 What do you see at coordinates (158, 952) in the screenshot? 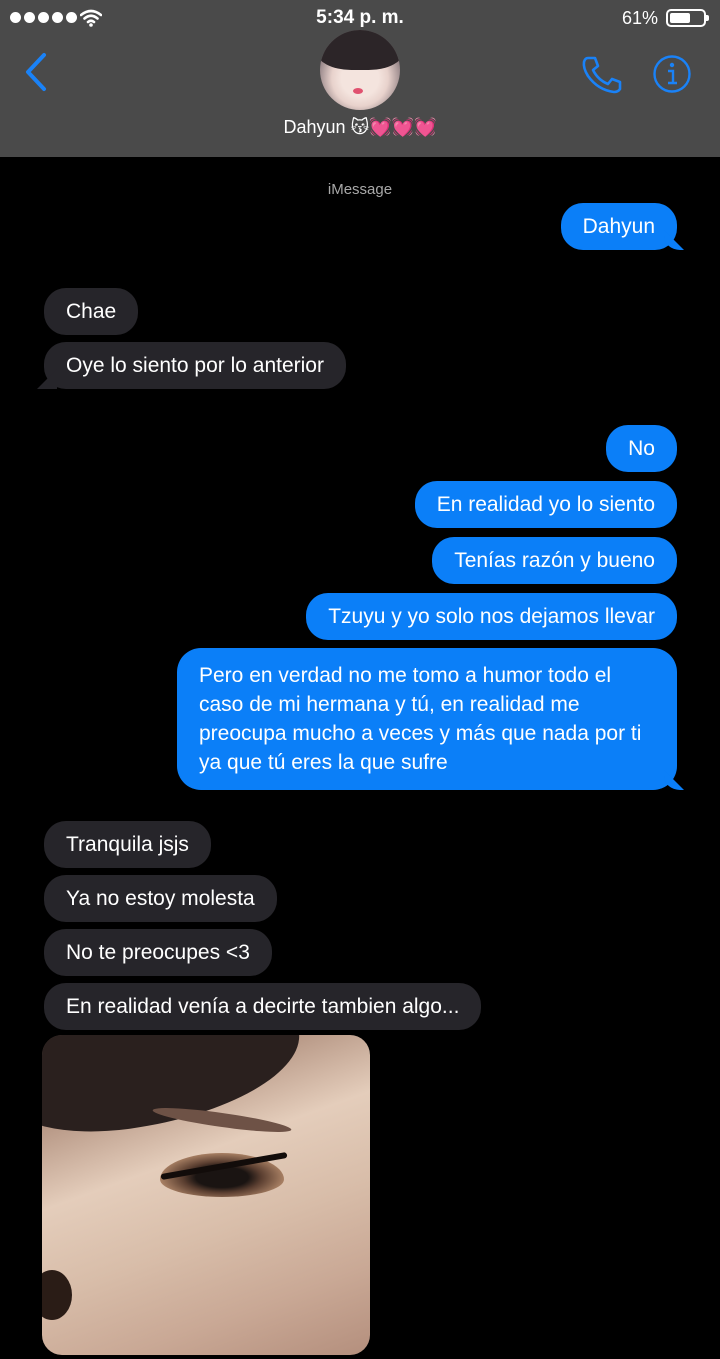
I see `incoming-message: No te preocupes <3` at bounding box center [158, 952].